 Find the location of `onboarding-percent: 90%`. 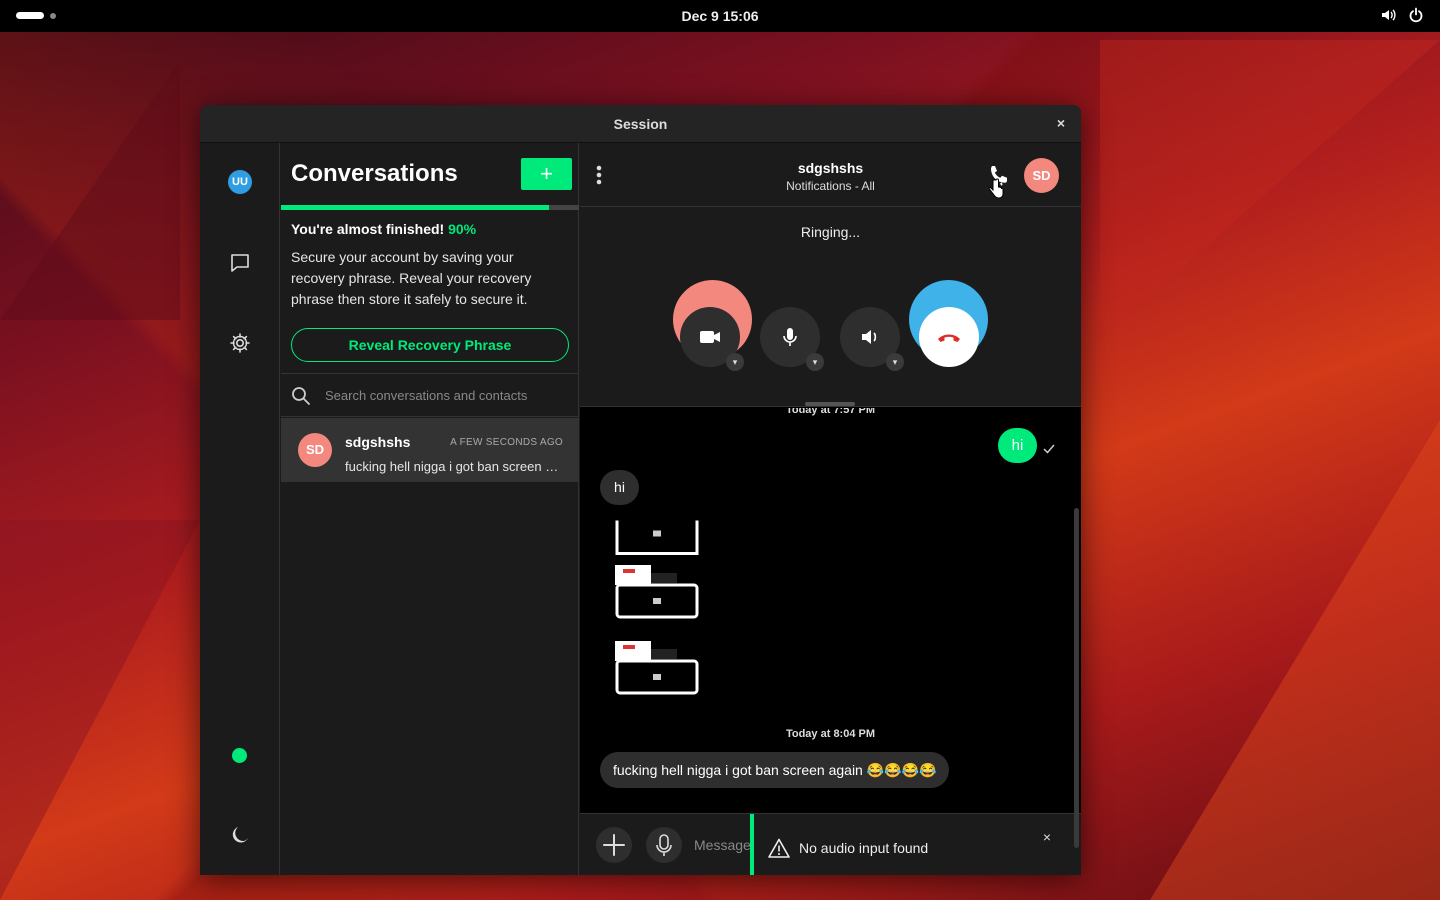

onboarding-percent: 90% is located at coordinates (462, 229).